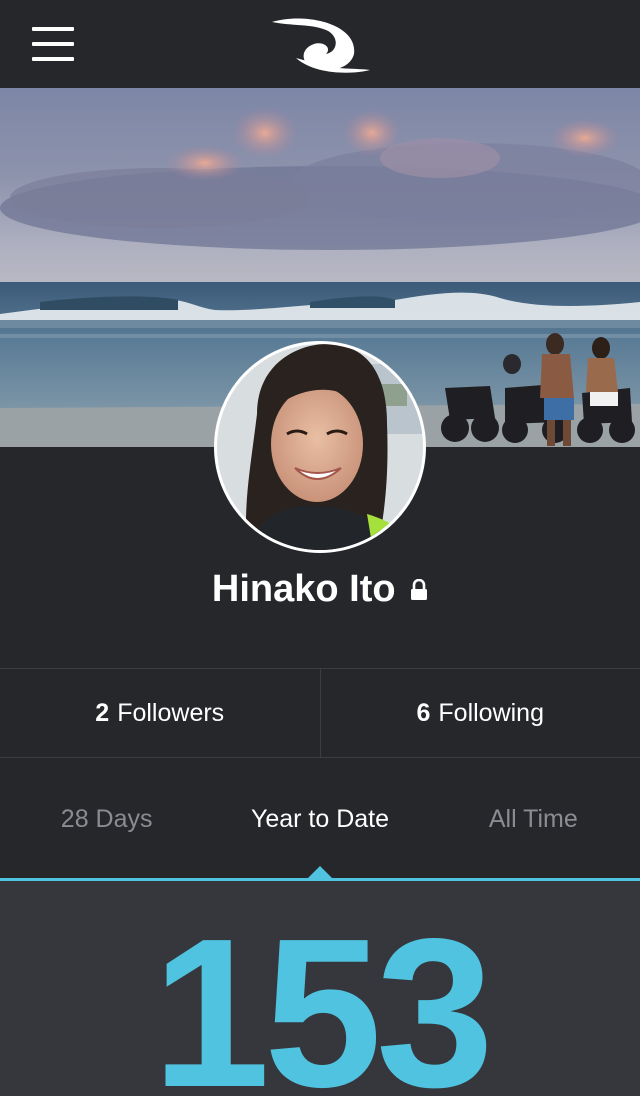  What do you see at coordinates (533, 819) in the screenshot?
I see `tab-all-time: All Time` at bounding box center [533, 819].